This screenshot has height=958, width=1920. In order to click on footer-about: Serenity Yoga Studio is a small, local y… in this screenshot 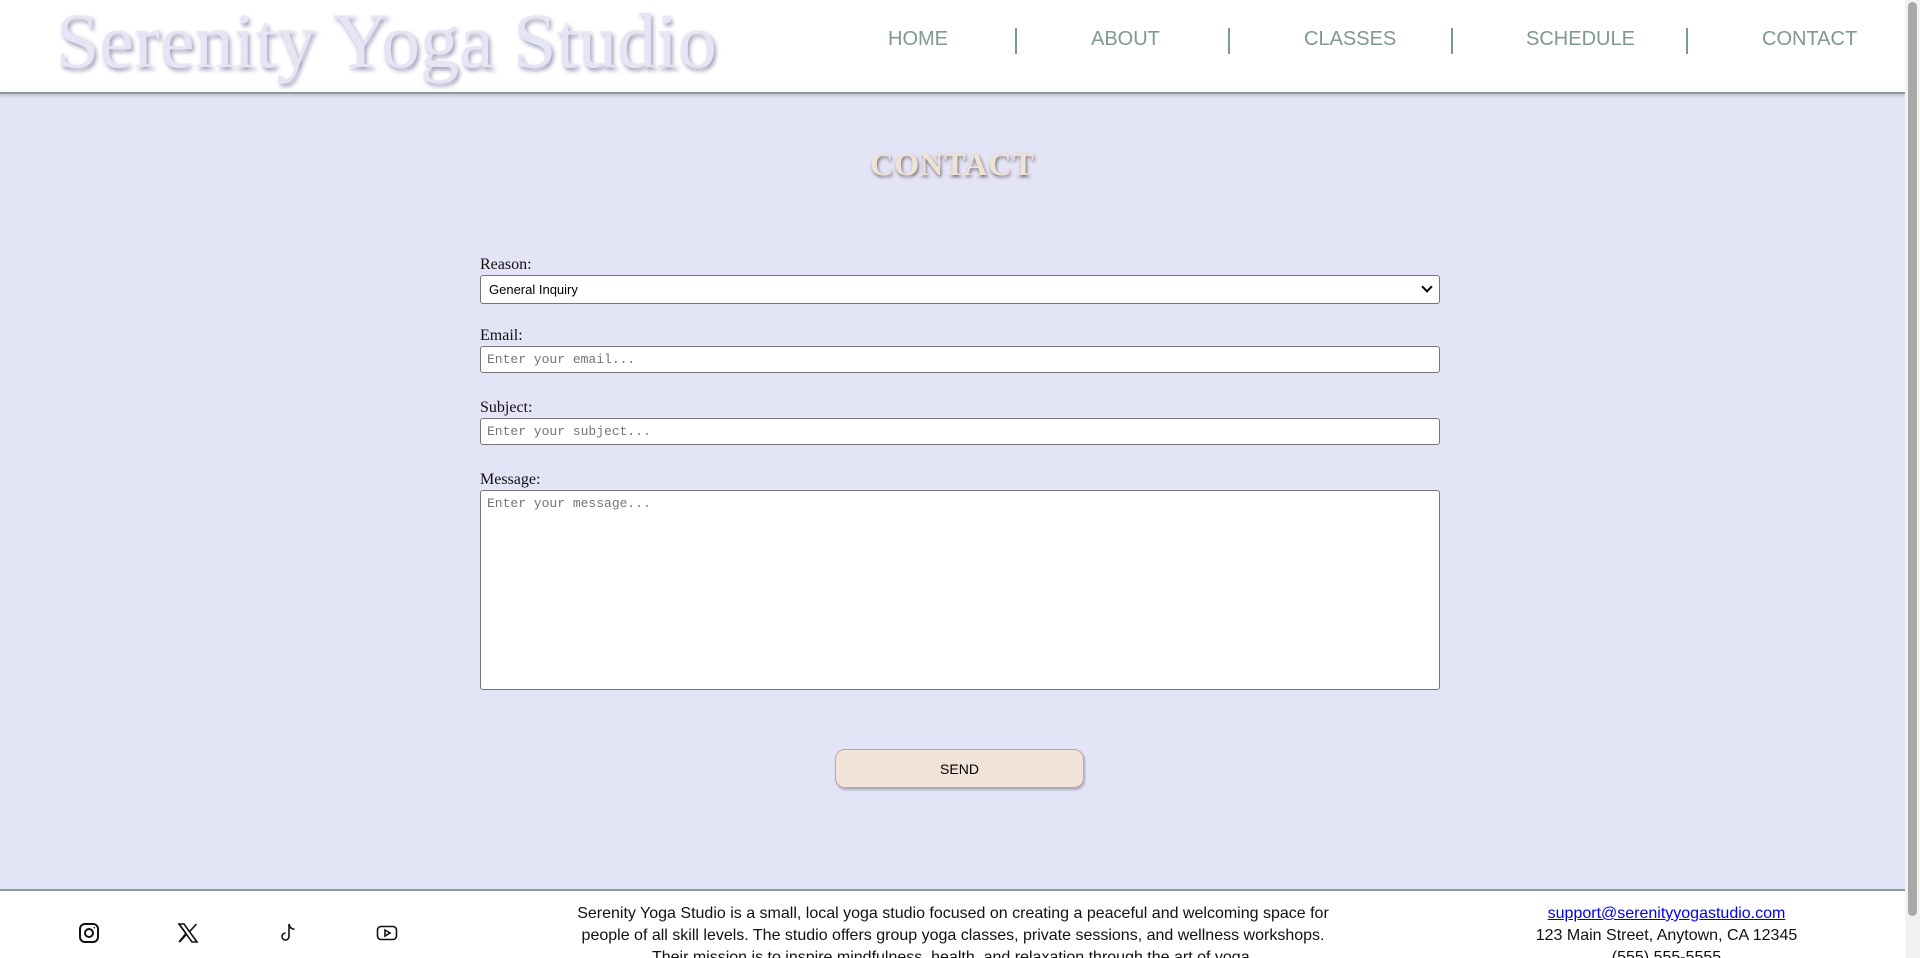, I will do `click(953, 930)`.